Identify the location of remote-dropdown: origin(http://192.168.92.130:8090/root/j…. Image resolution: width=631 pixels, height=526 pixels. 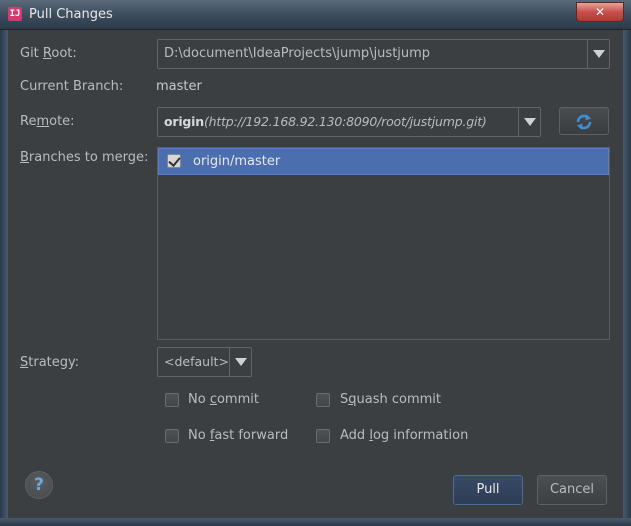
(349, 122).